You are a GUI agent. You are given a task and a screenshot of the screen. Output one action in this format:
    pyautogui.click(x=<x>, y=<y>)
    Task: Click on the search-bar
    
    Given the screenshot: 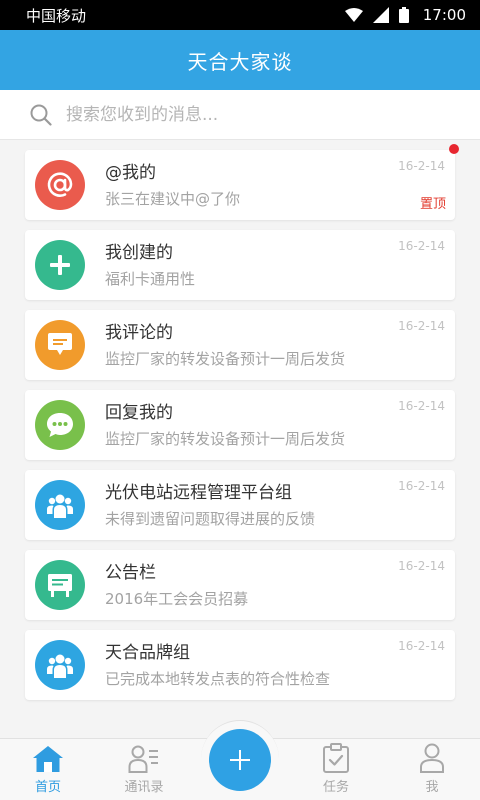 What is the action you would take?
    pyautogui.click(x=240, y=115)
    